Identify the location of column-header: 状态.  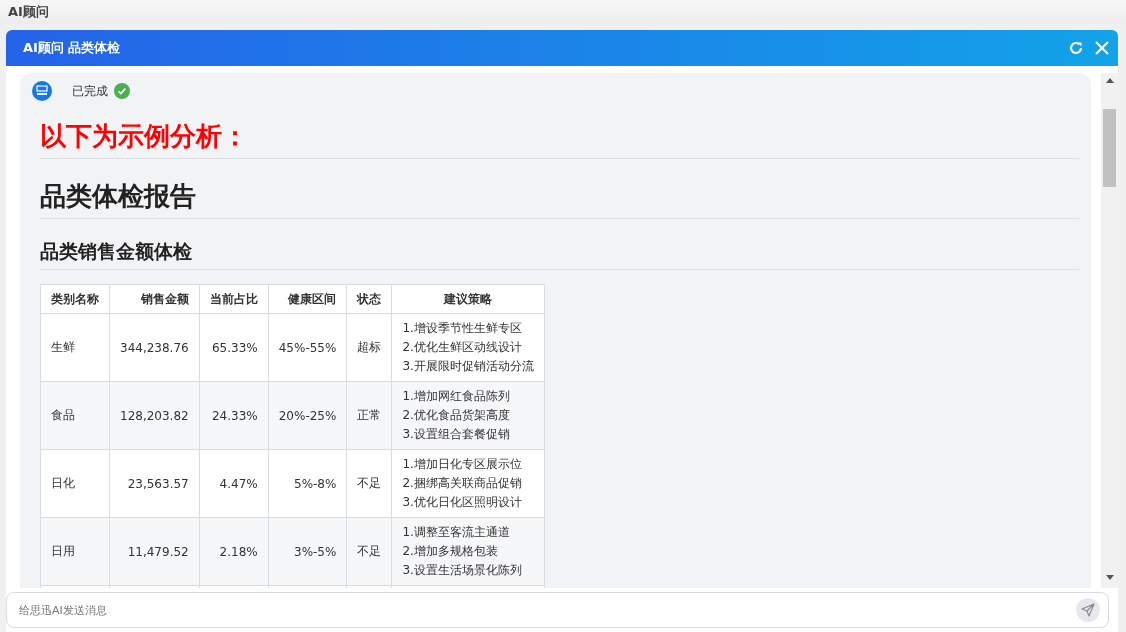
(369, 299).